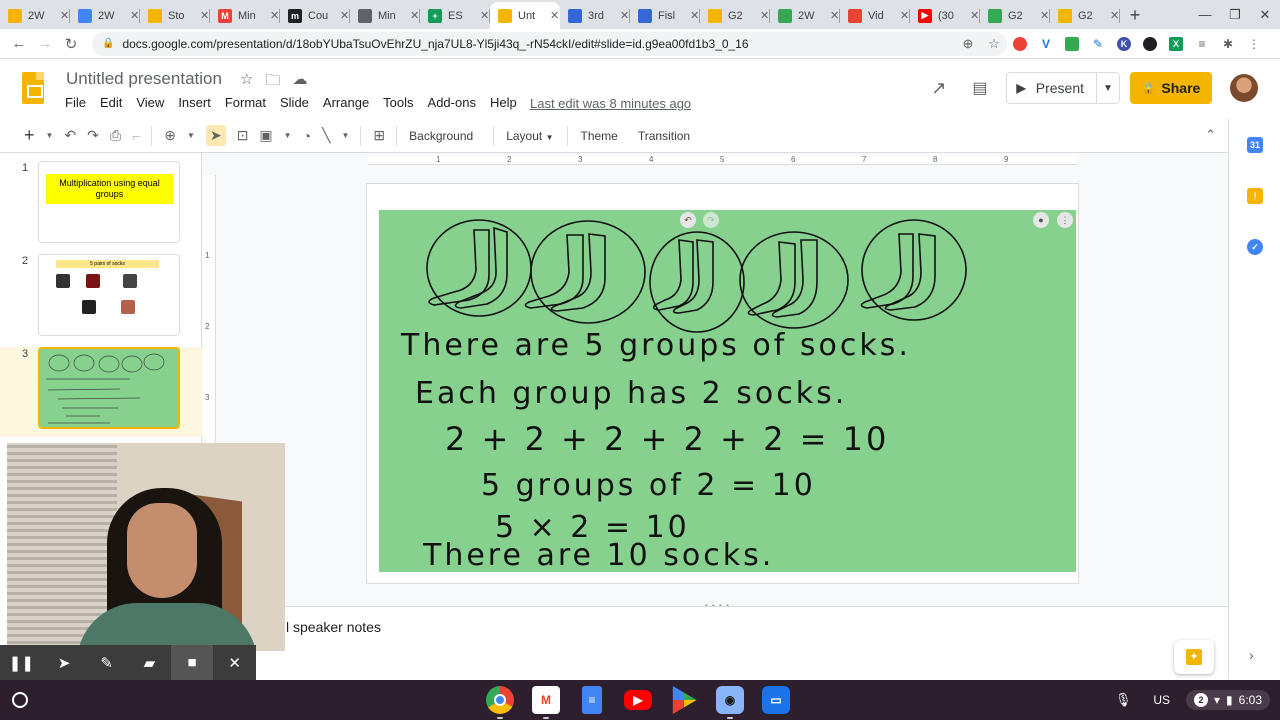 The image size is (1280, 720). I want to click on menu-addons: Add-ons, so click(452, 102).